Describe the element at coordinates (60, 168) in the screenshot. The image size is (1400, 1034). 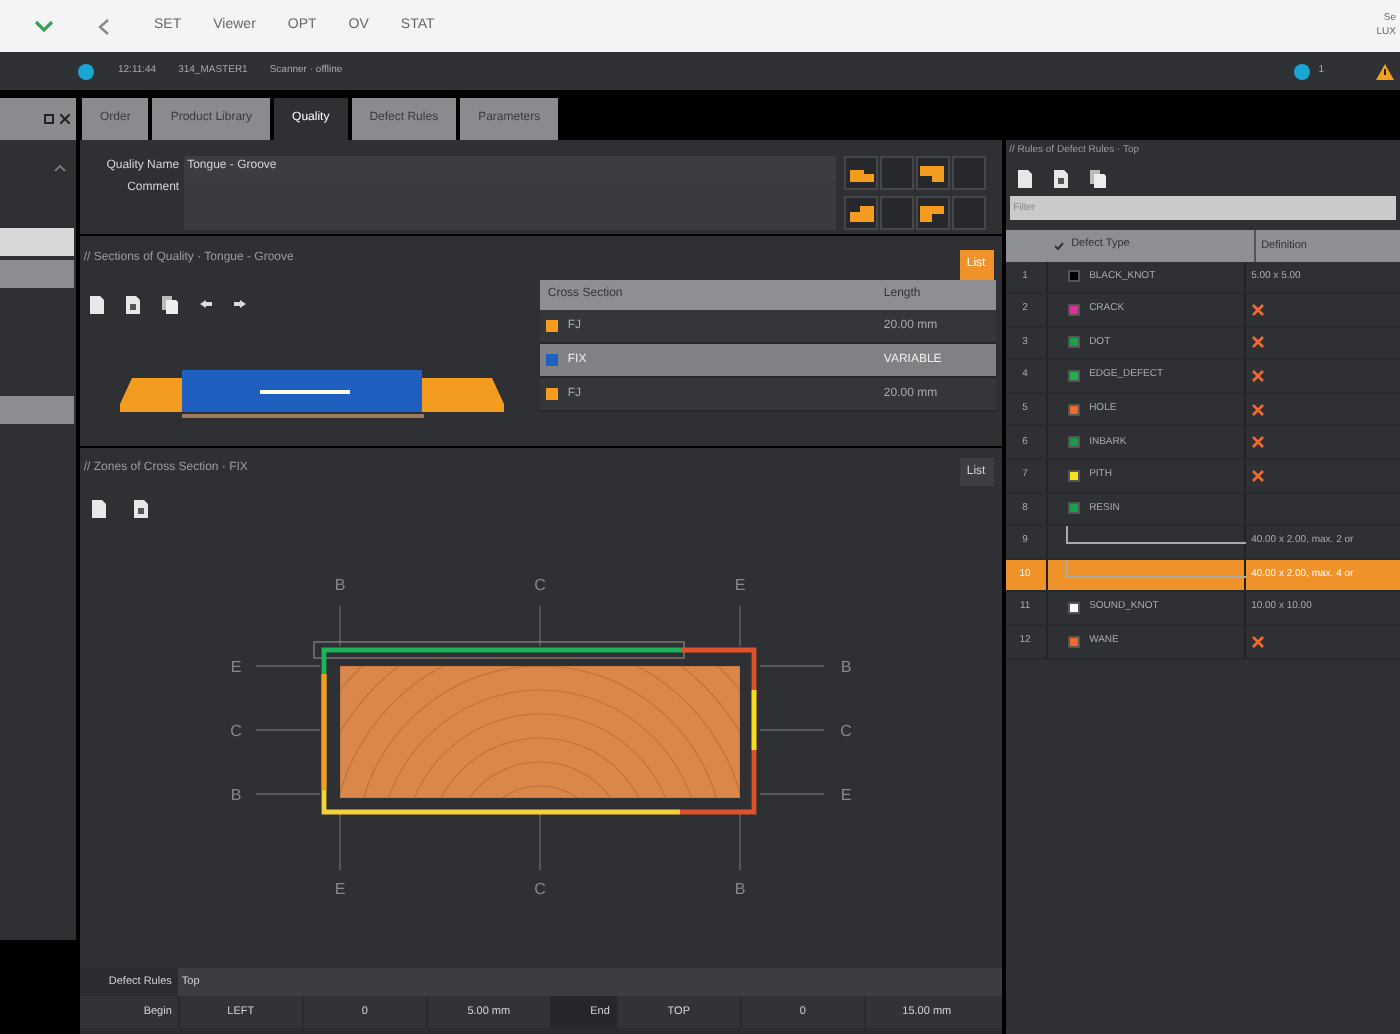
I see `caret-up-icon` at that location.